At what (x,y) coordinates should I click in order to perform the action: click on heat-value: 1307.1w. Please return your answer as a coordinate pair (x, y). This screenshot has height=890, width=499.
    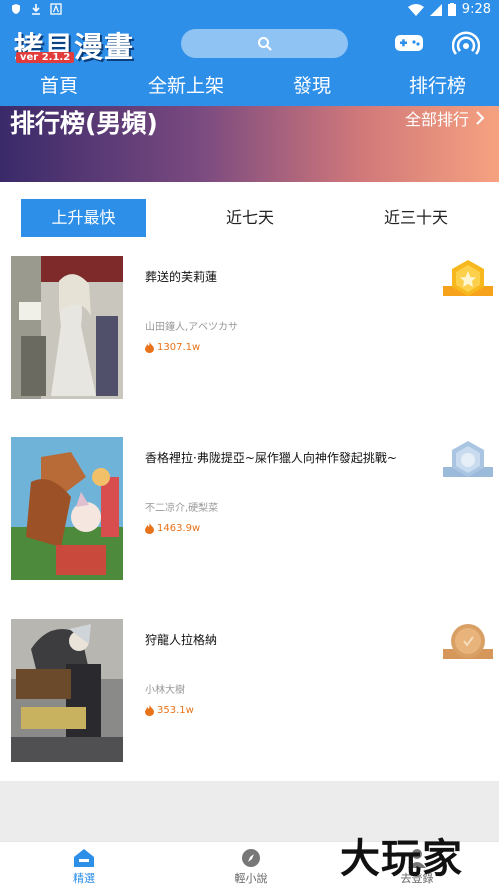
    Looking at the image, I should click on (179, 347).